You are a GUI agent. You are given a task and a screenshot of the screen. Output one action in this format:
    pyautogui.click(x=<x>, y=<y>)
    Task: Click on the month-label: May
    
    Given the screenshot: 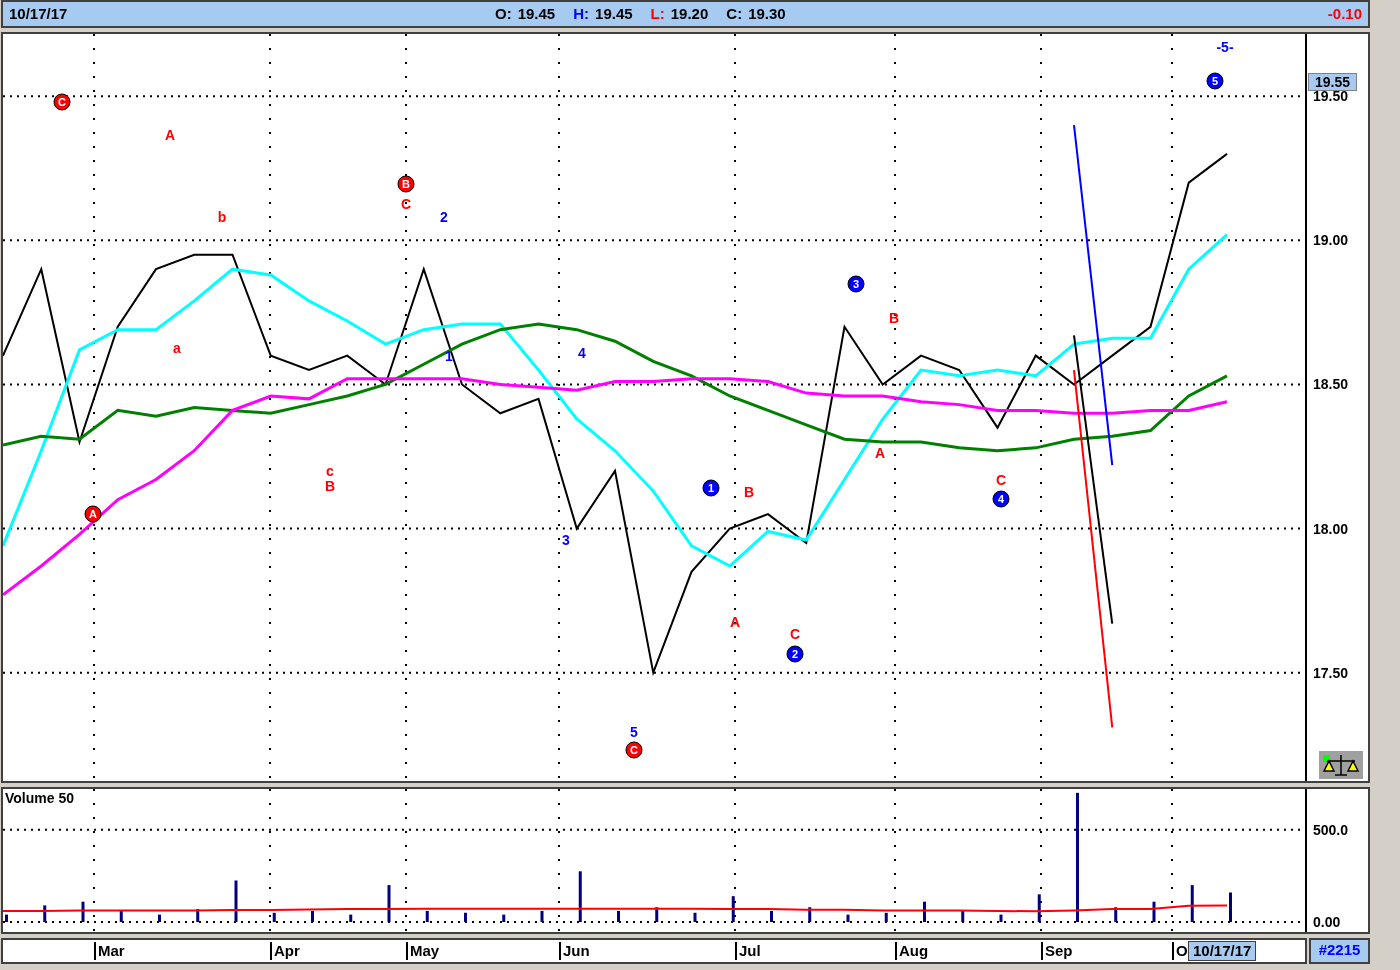 What is the action you would take?
    pyautogui.click(x=423, y=951)
    